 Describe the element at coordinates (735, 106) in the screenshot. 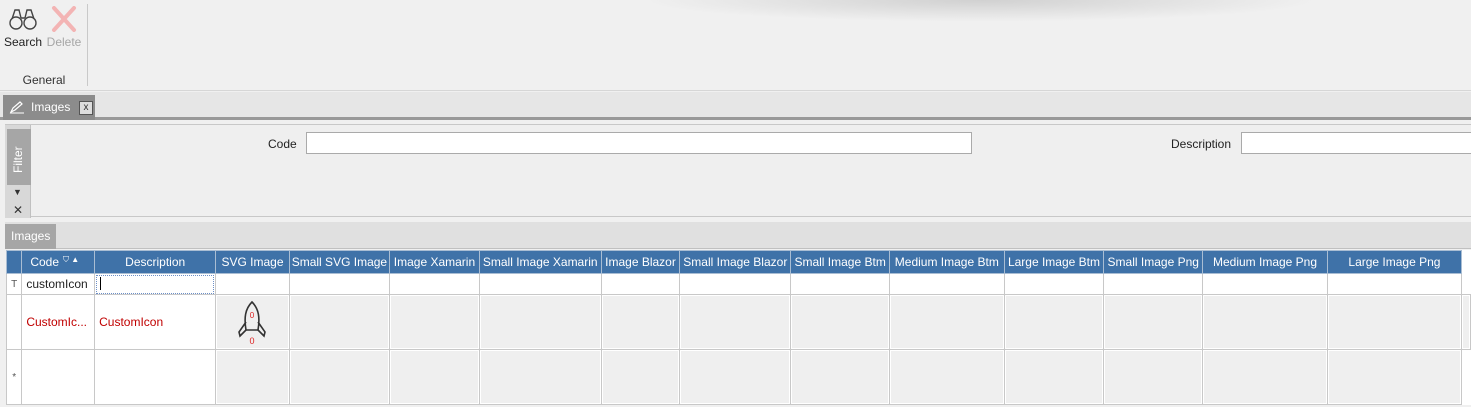

I see `document-tab-strip: Images x` at that location.